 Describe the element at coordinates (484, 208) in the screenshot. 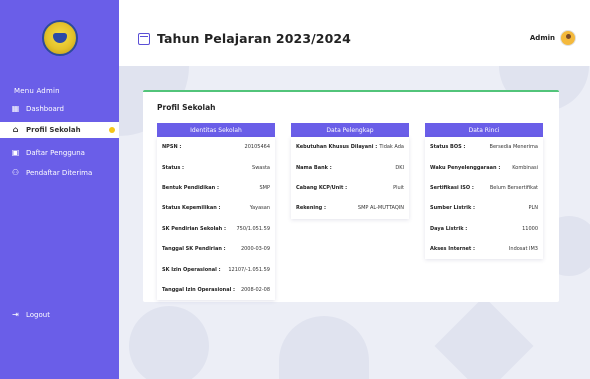

I see `info-row: Sumber Listrik : PLN` at that location.